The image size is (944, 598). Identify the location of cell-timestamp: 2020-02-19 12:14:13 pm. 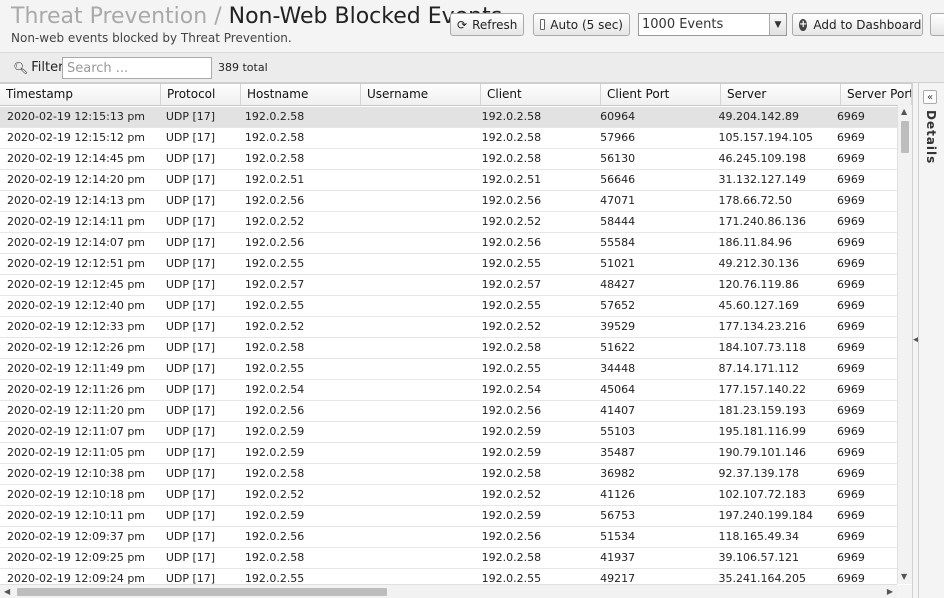
(76, 200).